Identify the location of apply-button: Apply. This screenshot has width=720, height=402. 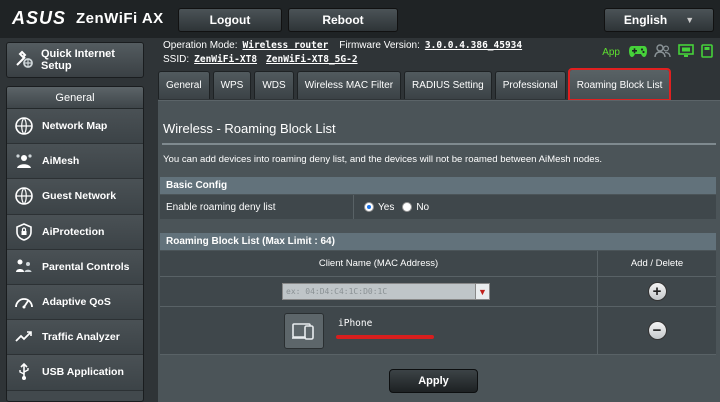
(433, 381).